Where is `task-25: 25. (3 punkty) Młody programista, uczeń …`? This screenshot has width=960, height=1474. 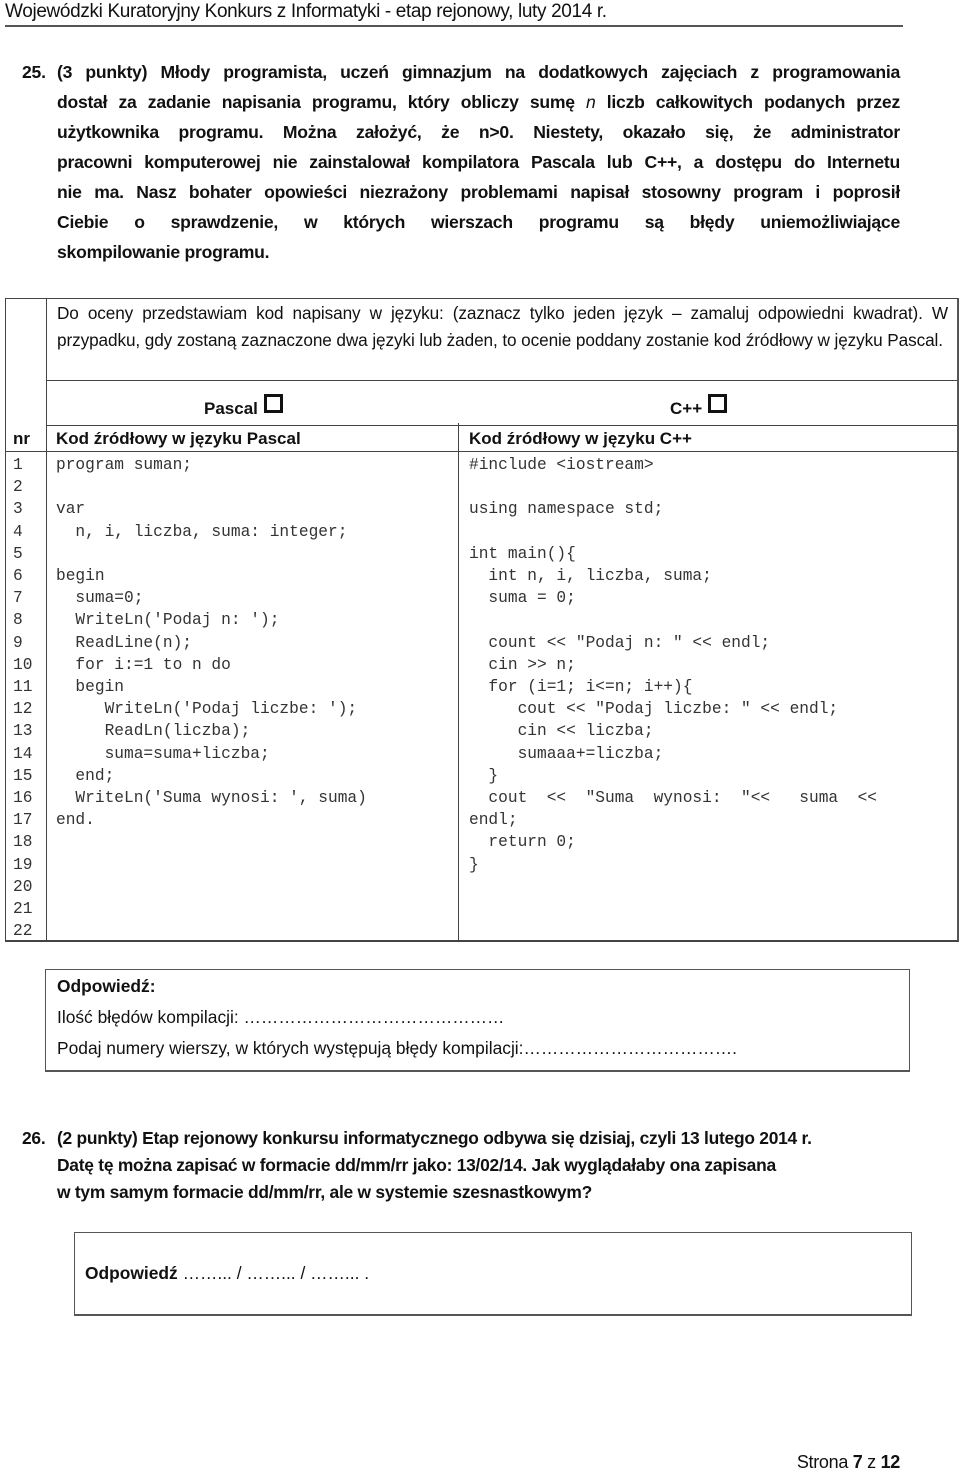
task-25: 25. (3 punkty) Młody programista, uczeń … is located at coordinates (461, 162).